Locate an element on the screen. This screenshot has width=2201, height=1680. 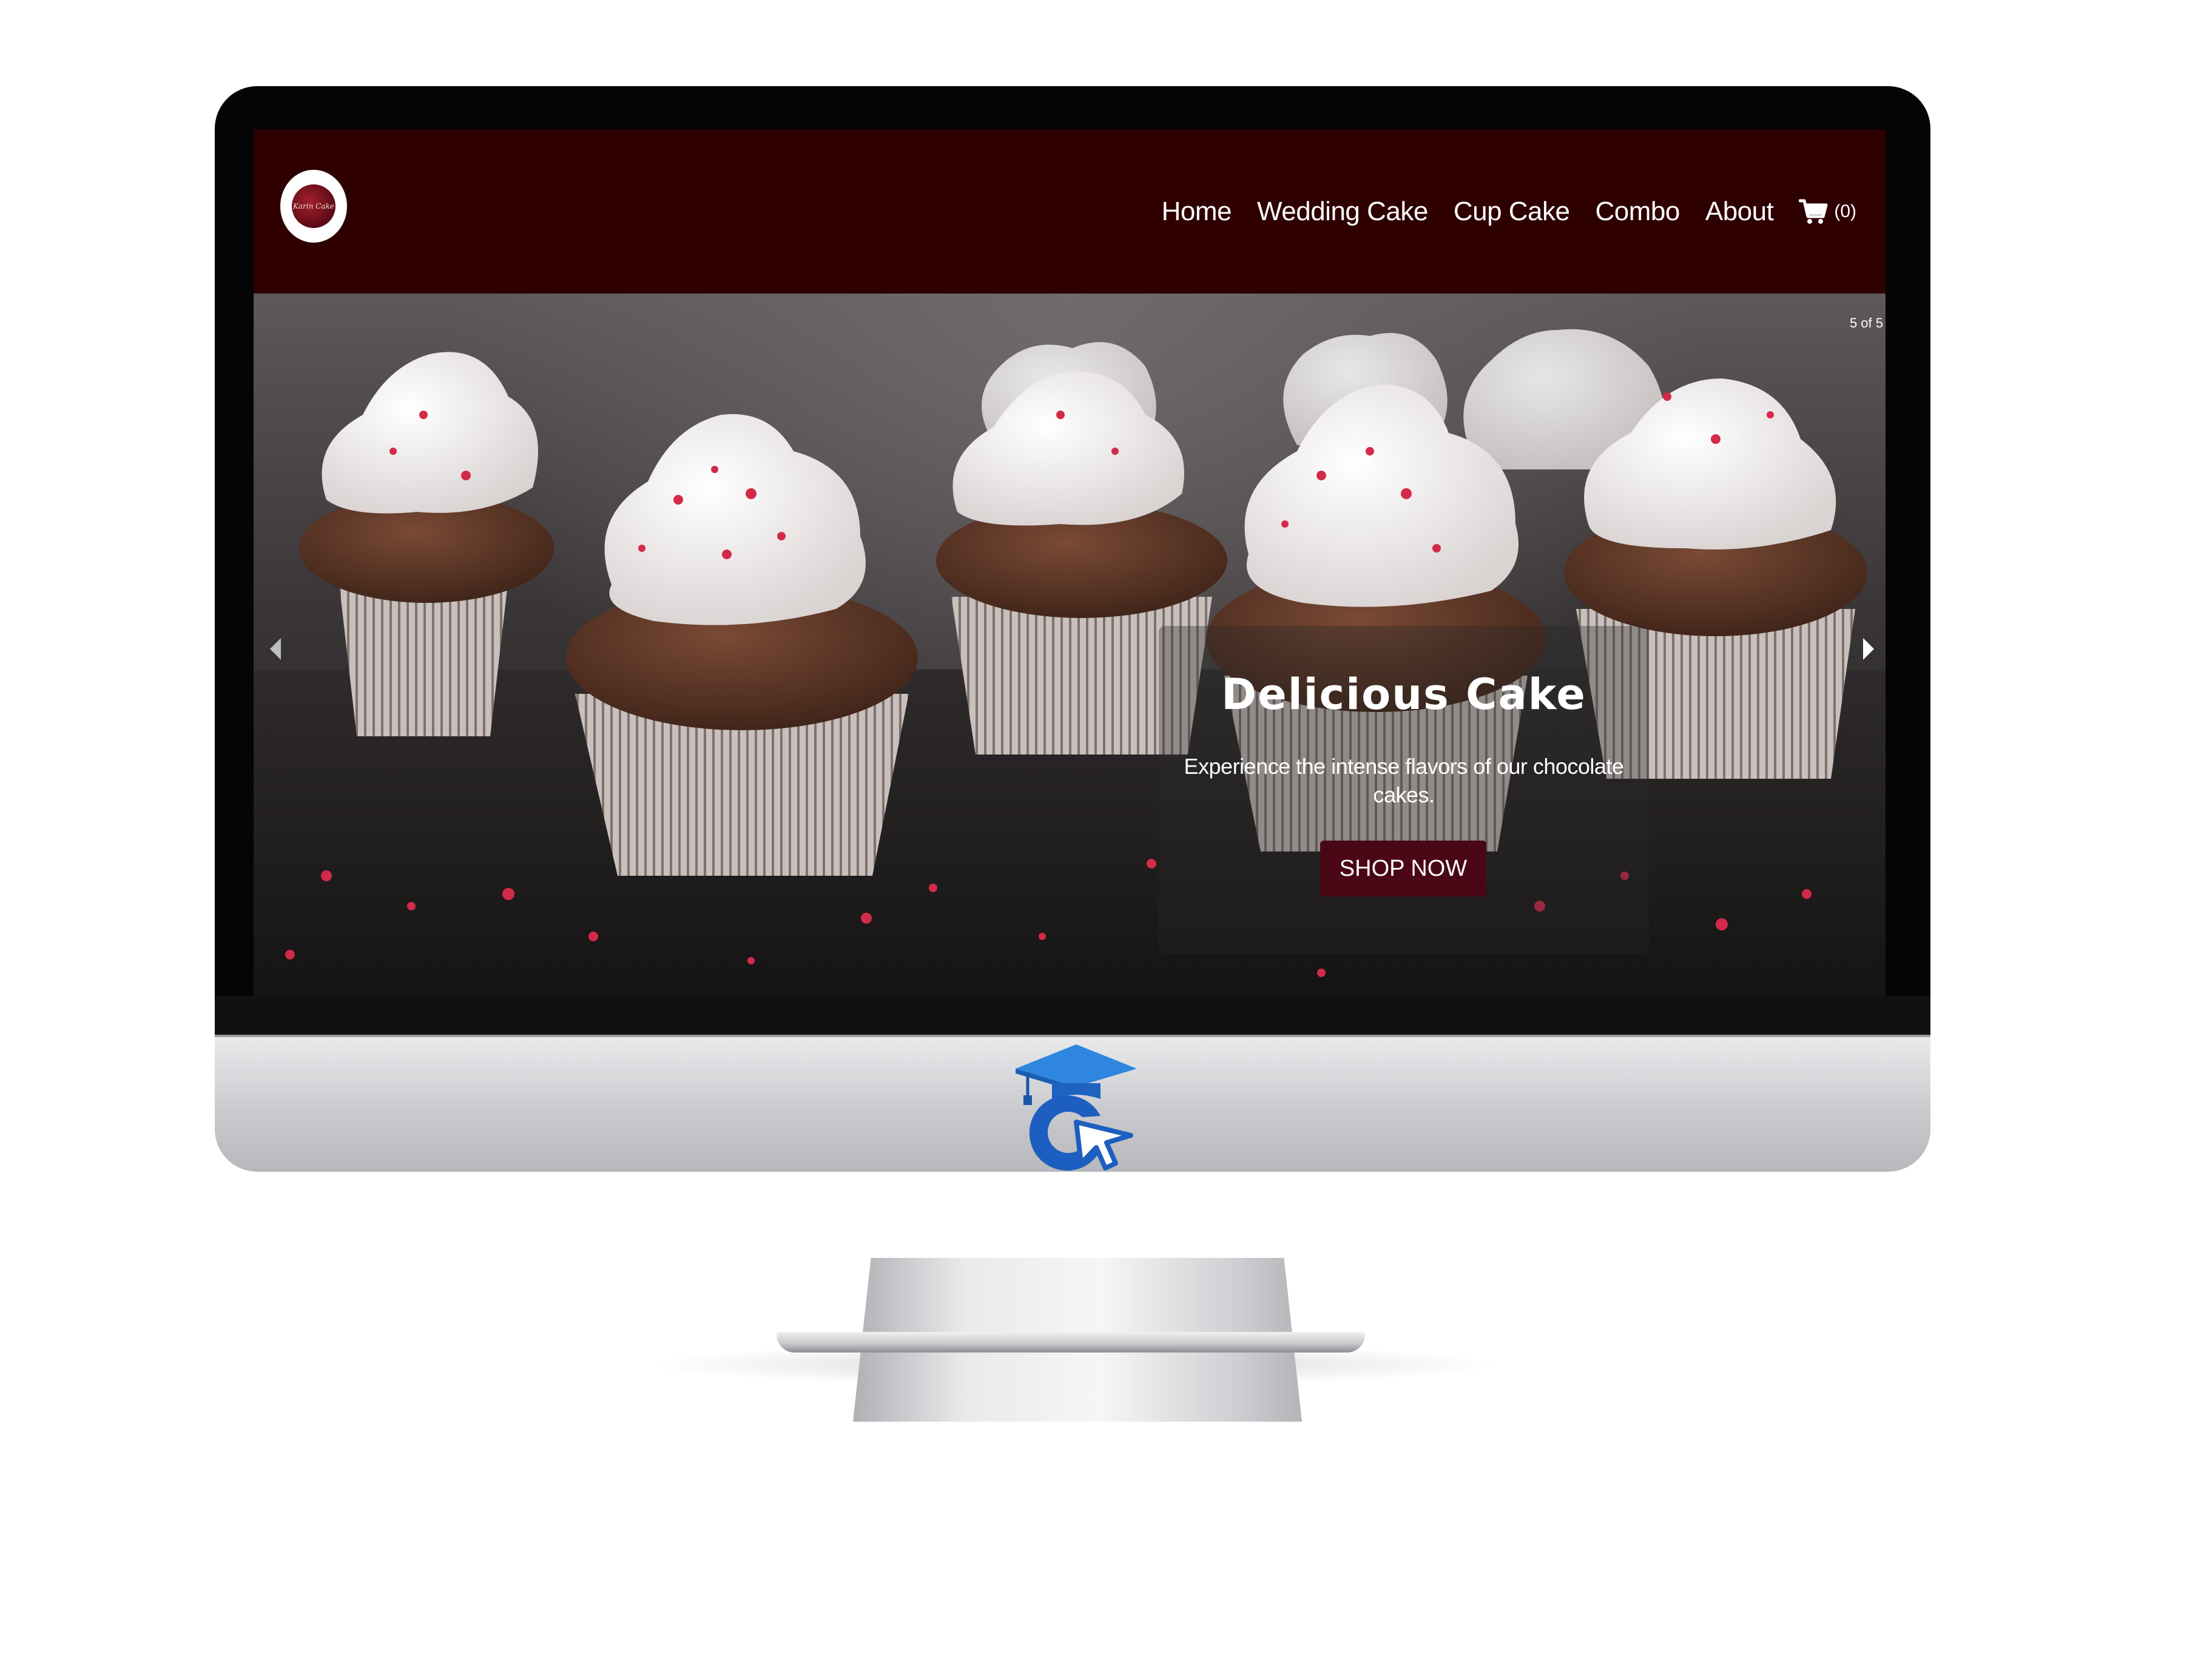
slide-counter: 5 of 5 is located at coordinates (1866, 323).